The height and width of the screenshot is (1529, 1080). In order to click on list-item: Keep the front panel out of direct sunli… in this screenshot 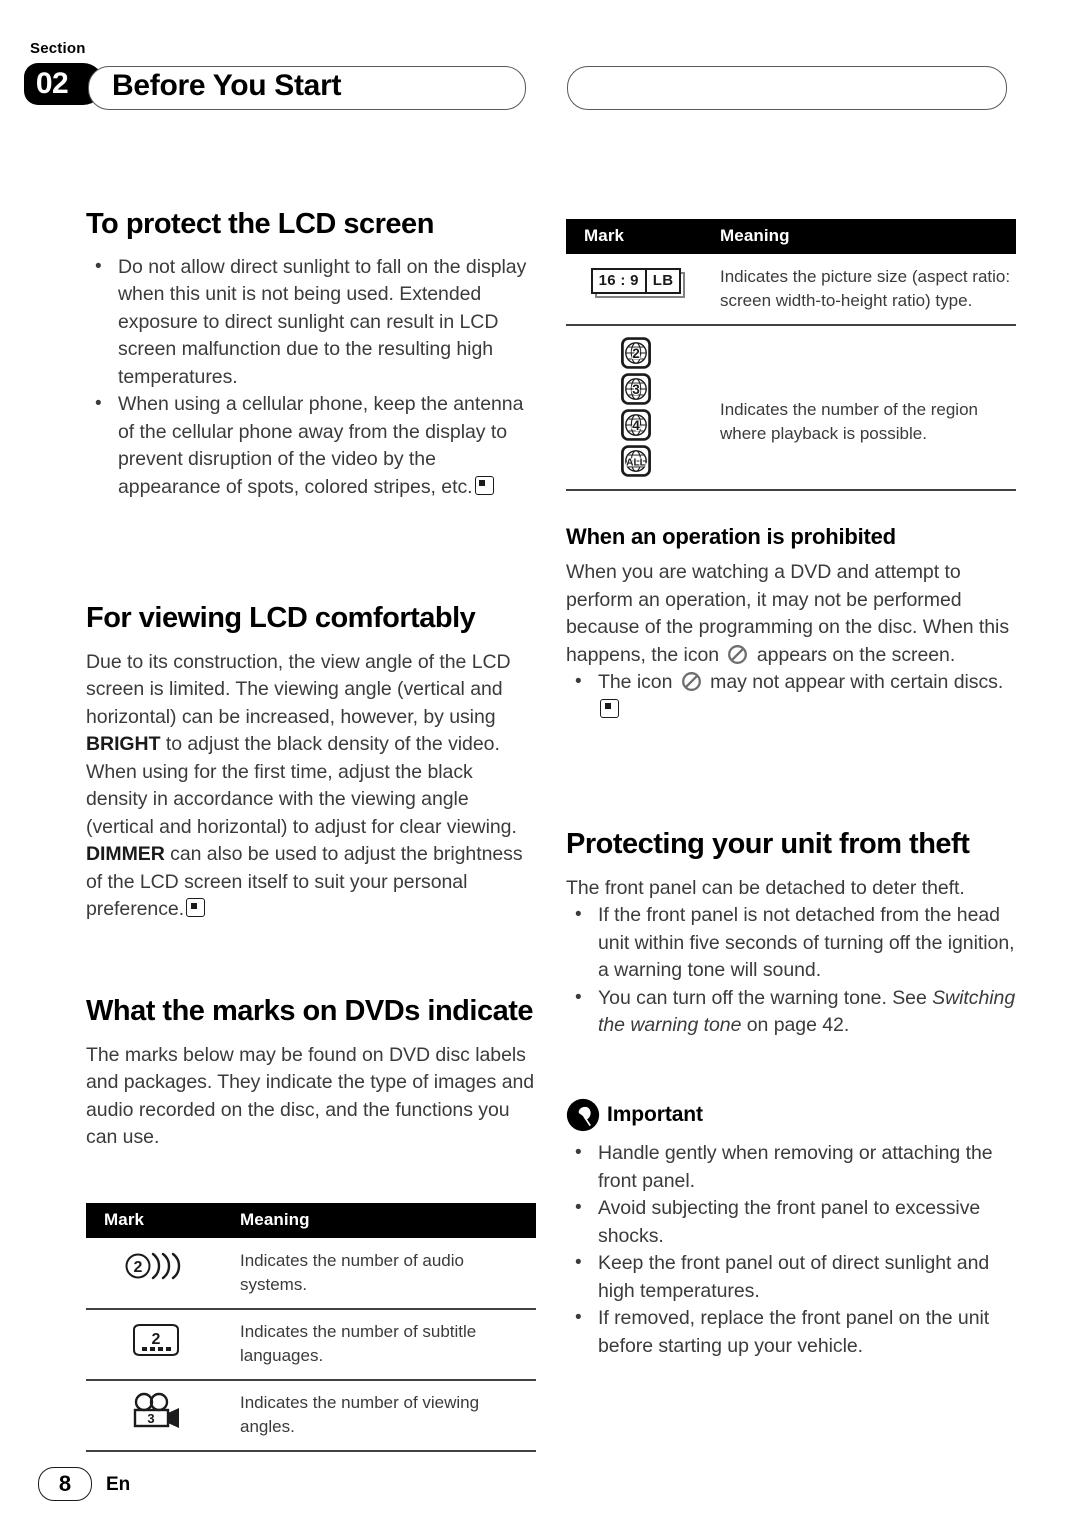, I will do `click(791, 1277)`.